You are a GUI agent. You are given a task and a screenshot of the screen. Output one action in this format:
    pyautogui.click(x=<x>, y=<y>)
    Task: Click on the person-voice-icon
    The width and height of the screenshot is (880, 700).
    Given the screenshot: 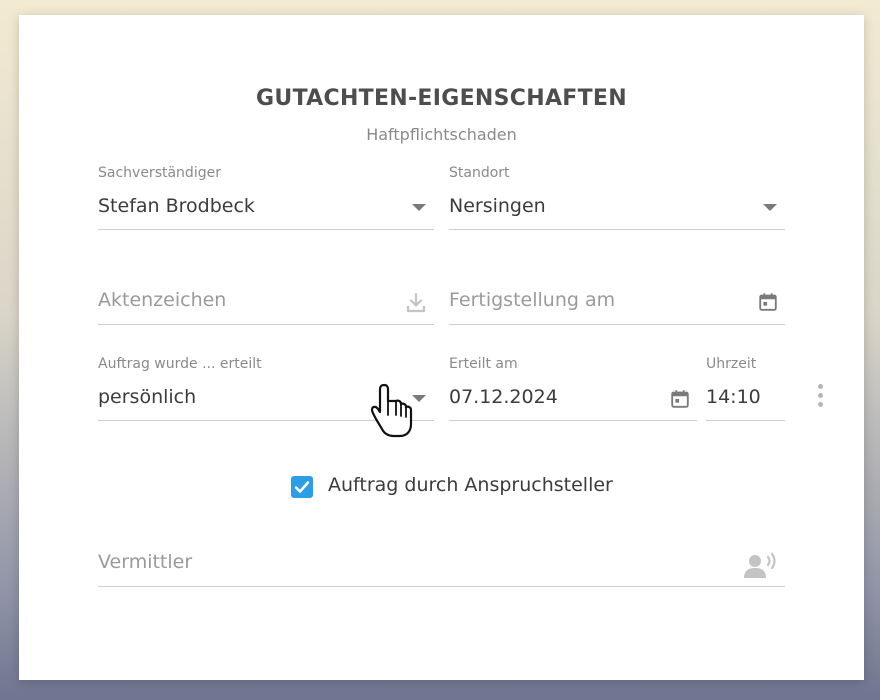 What is the action you would take?
    pyautogui.click(x=762, y=565)
    